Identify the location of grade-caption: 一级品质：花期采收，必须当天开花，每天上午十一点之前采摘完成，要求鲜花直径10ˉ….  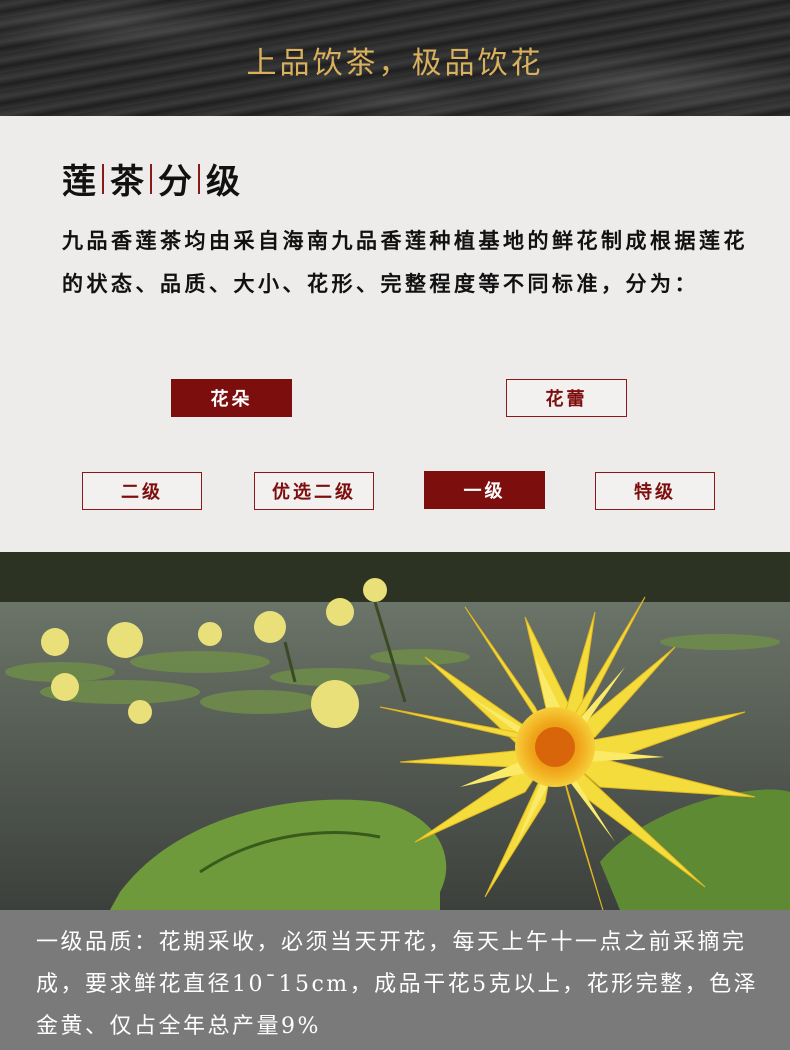
(395, 980).